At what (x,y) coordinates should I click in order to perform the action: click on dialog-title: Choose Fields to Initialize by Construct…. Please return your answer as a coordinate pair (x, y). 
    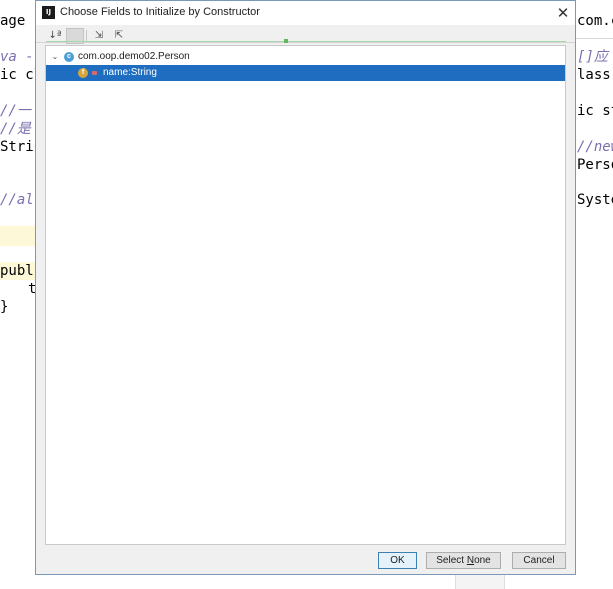
    Looking at the image, I should click on (160, 12).